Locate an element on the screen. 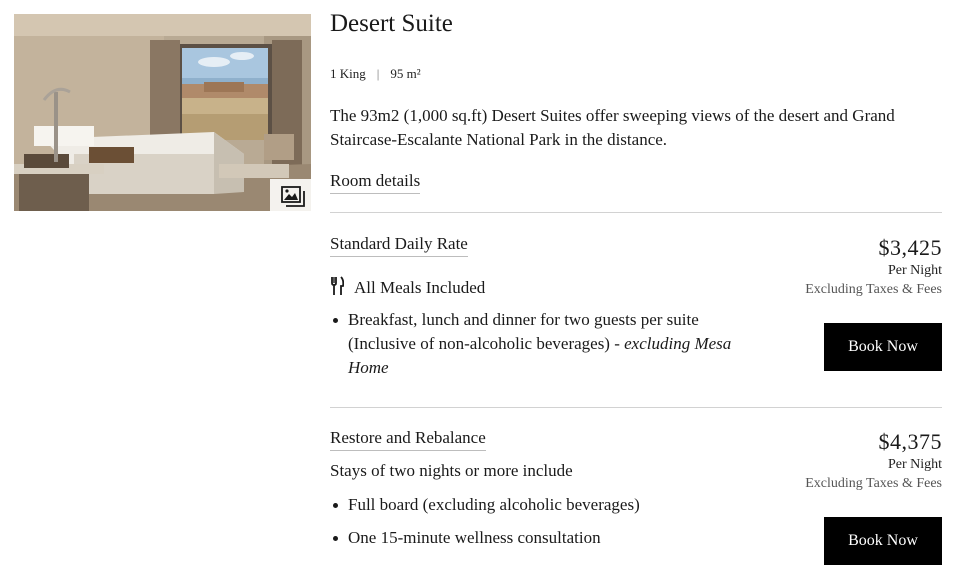  room-meta: 1 King | 95 m² is located at coordinates (375, 74).